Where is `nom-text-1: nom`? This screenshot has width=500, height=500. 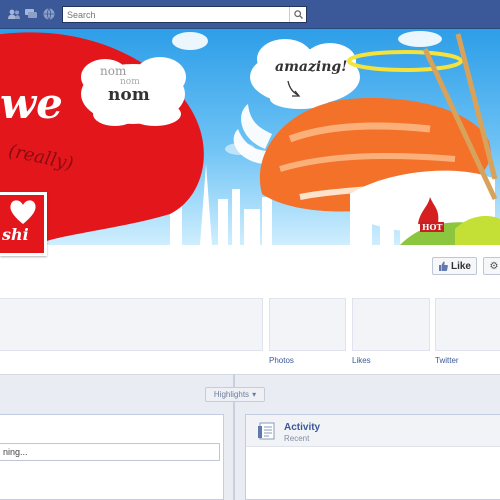 nom-text-1: nom is located at coordinates (113, 71).